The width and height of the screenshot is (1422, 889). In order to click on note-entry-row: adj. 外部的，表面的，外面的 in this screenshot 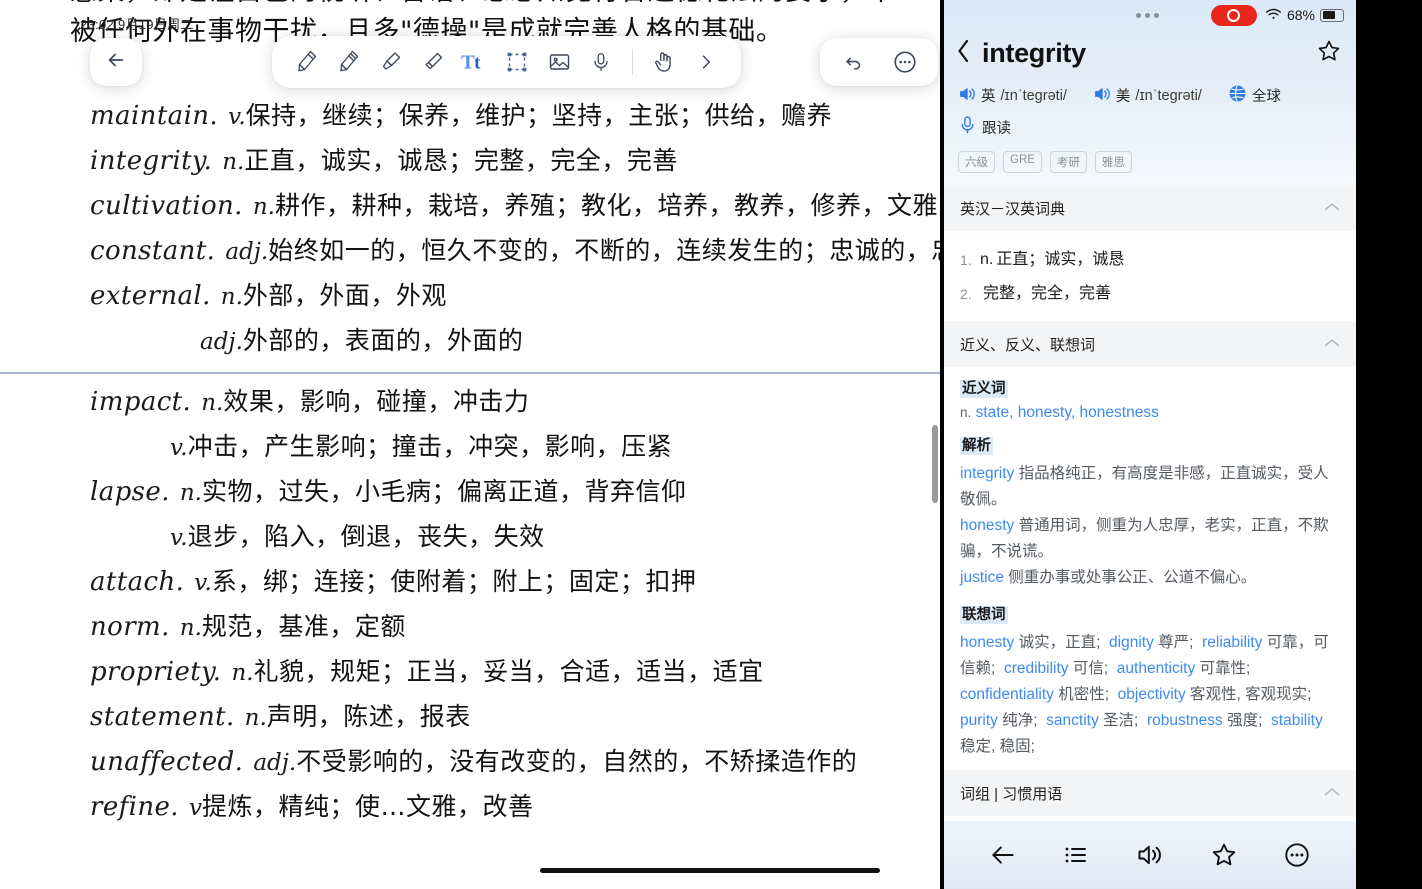, I will do `click(470, 343)`.